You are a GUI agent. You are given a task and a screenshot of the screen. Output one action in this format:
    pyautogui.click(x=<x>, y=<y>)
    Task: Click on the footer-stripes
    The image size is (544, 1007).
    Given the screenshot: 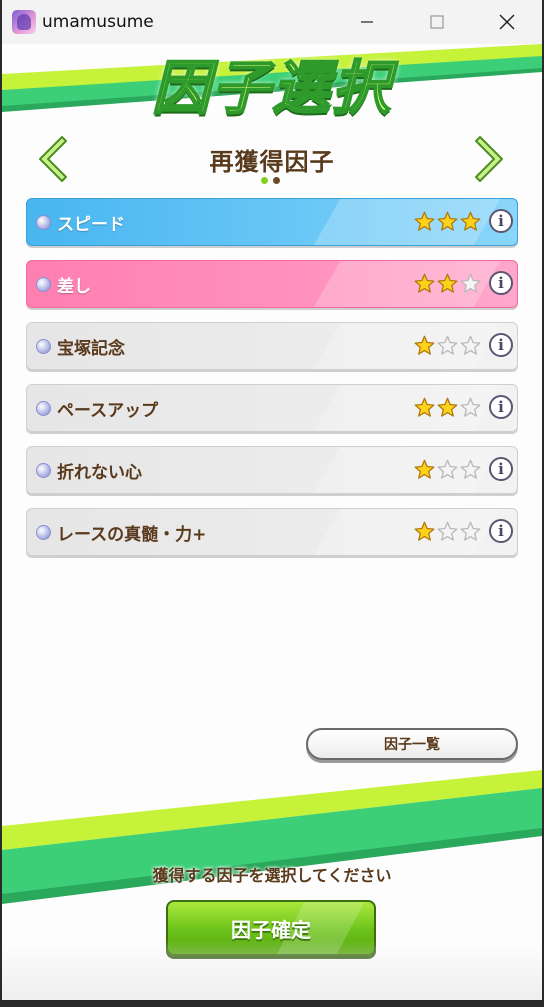 What is the action you would take?
    pyautogui.click(x=272, y=837)
    